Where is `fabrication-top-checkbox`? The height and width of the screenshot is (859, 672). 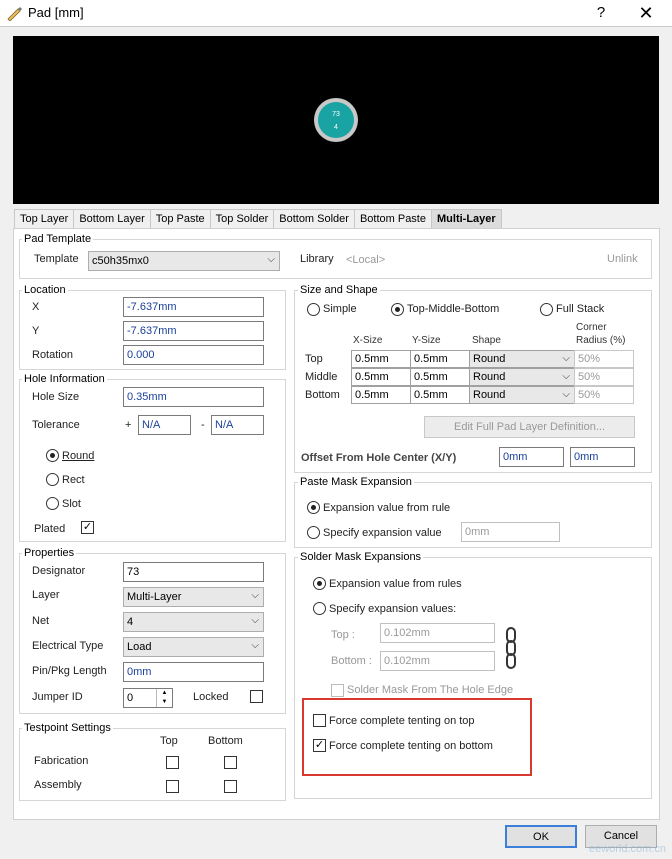
fabrication-top-checkbox is located at coordinates (172, 762).